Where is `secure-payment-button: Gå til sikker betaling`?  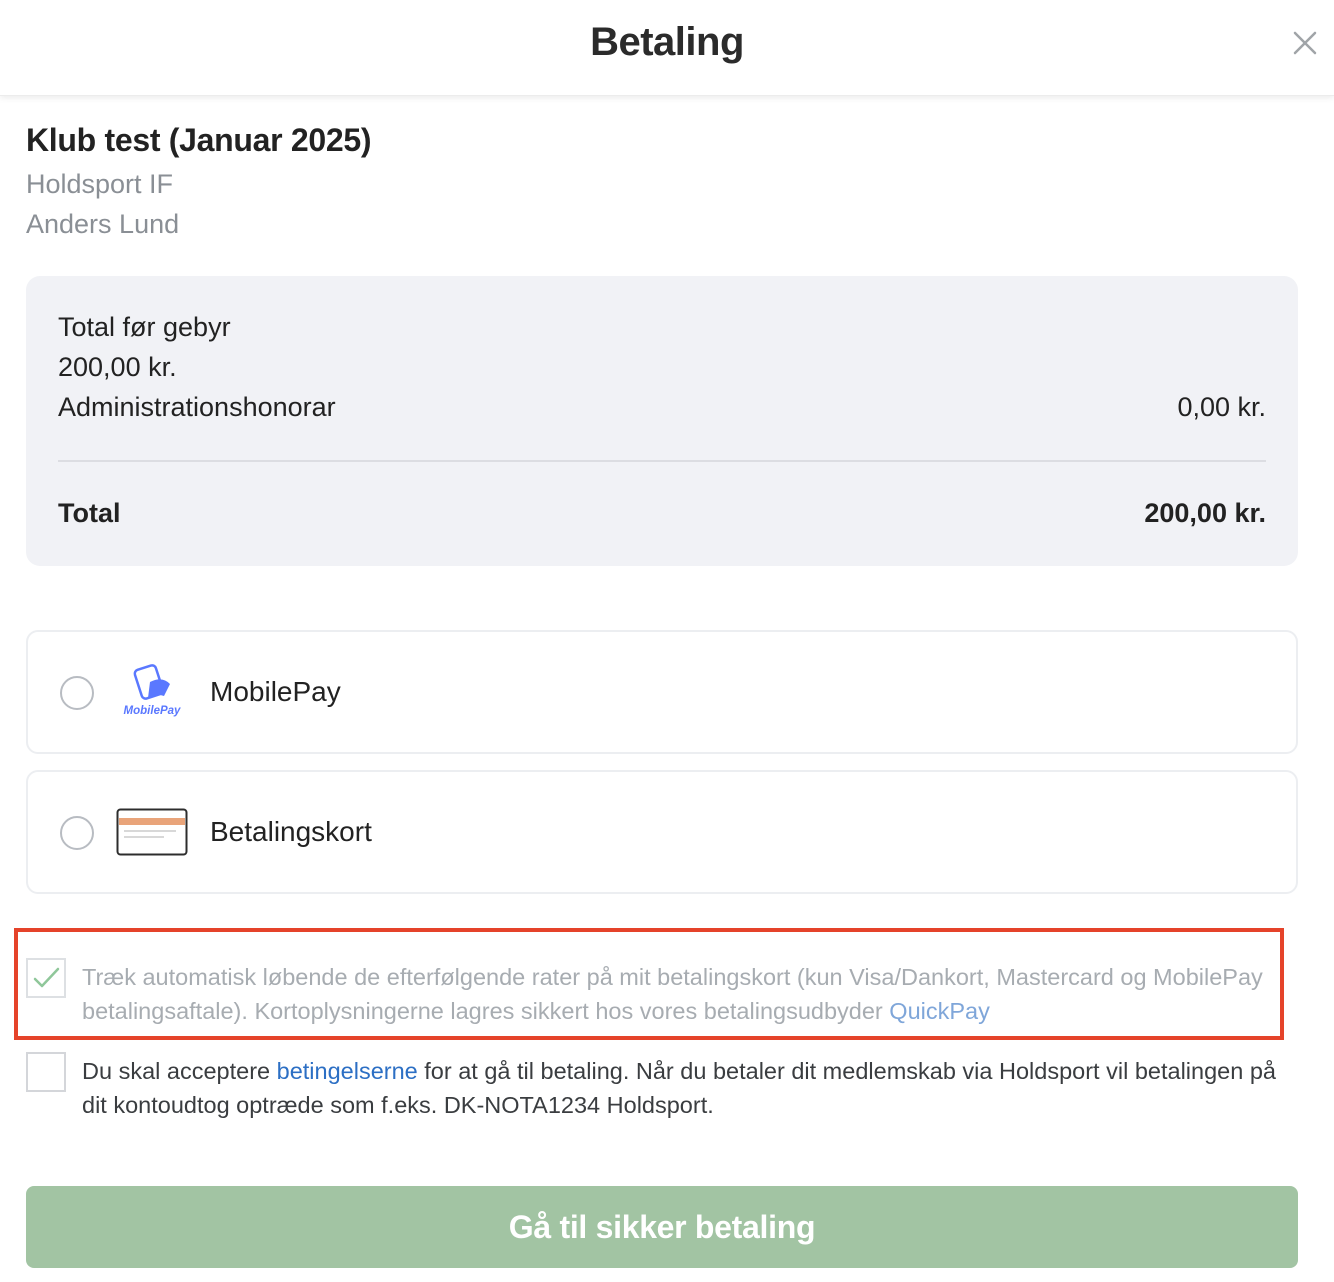
secure-payment-button: Gå til sikker betaling is located at coordinates (662, 1227).